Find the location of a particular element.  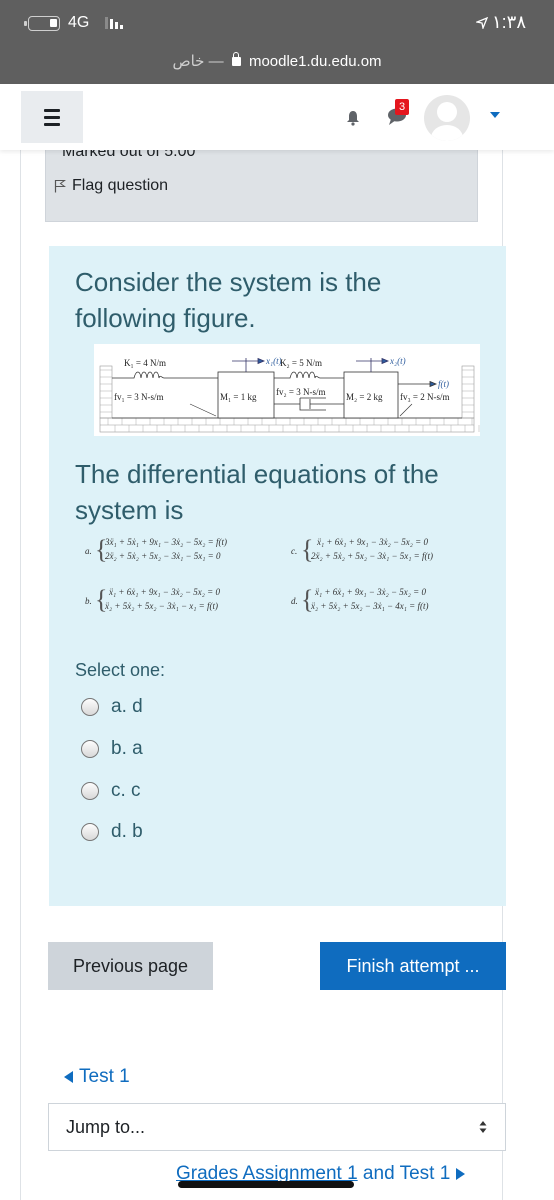

fv3-pointer is located at coordinates (406, 410).